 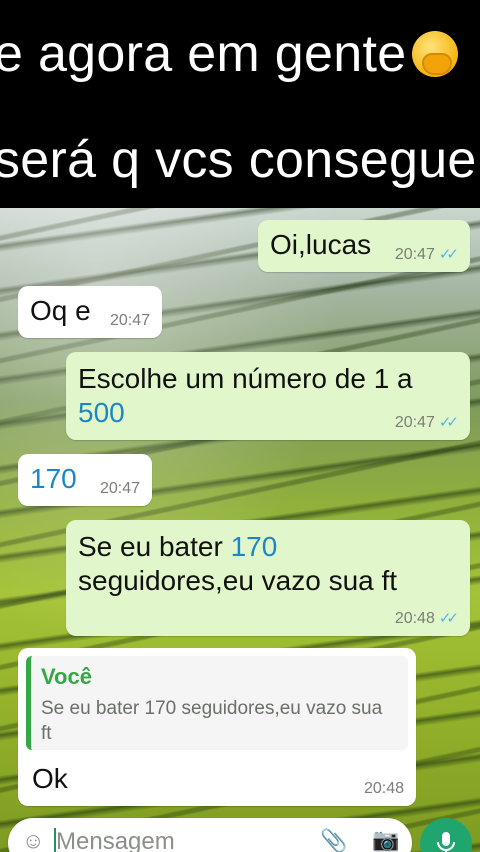 I want to click on emoji-icon: ☺, so click(x=33, y=840).